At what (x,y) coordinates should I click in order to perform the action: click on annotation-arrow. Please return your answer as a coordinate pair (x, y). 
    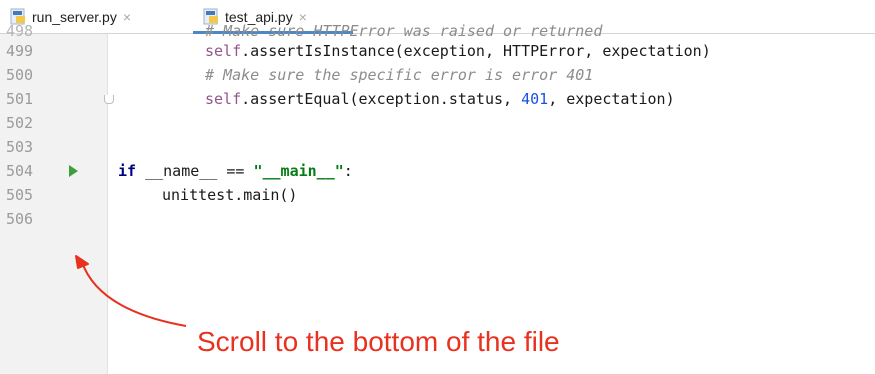
    Looking at the image, I should click on (131, 291).